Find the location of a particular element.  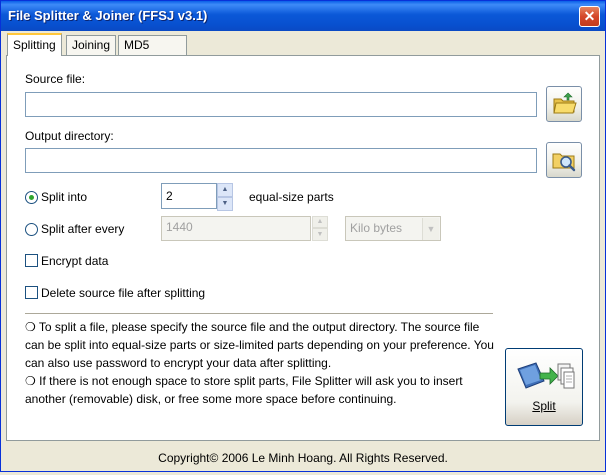

tab-splitting: Splitting is located at coordinates (34, 44).